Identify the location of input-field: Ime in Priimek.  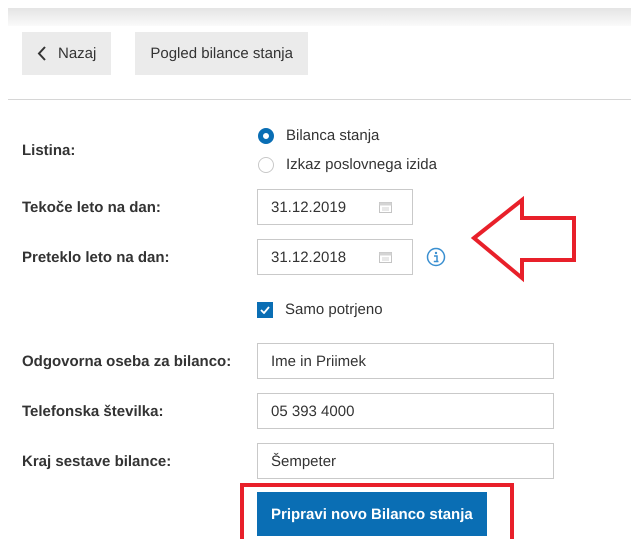
(405, 361).